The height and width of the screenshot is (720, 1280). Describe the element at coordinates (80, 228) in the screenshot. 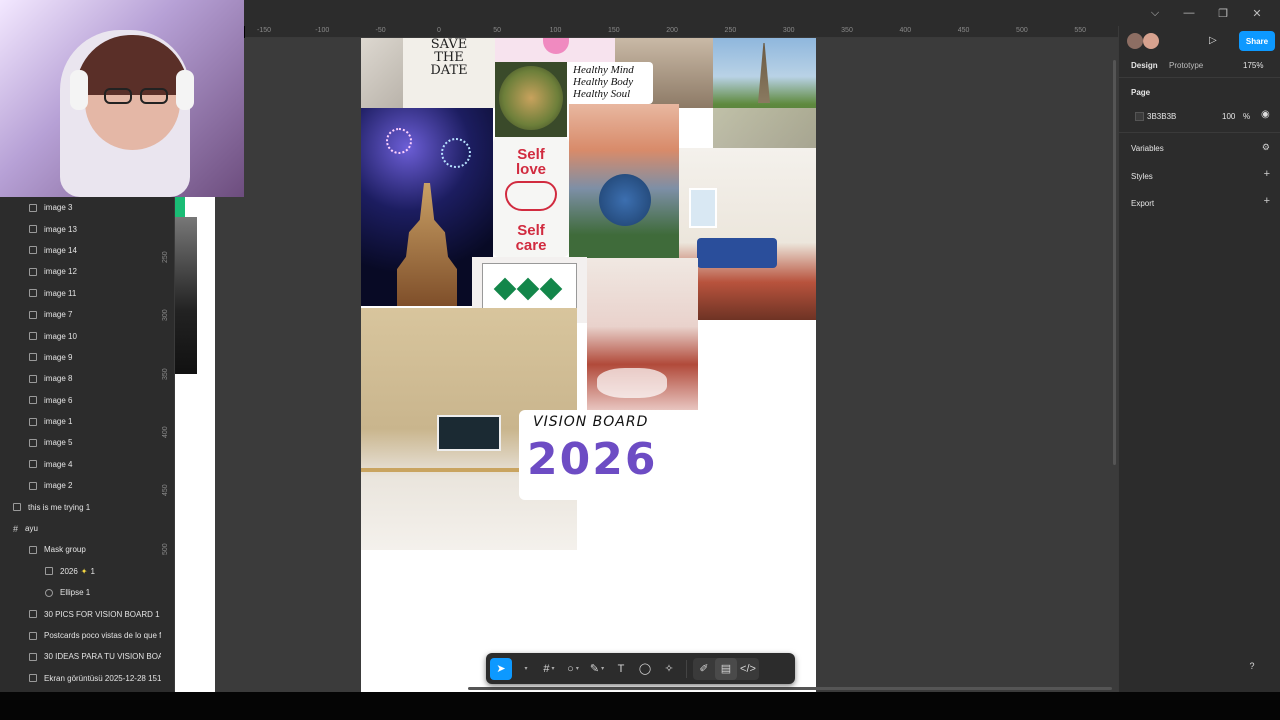

I see `layer-row: image 13` at that location.